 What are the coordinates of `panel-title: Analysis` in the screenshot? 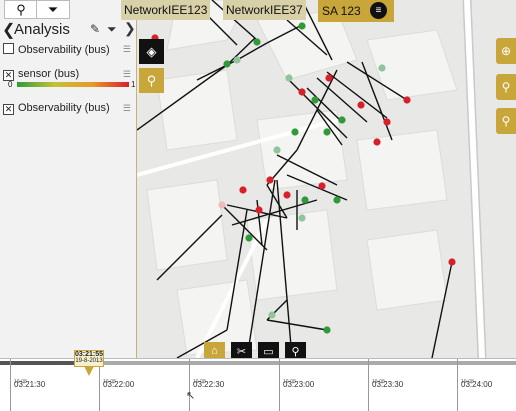 It's located at (42, 29).